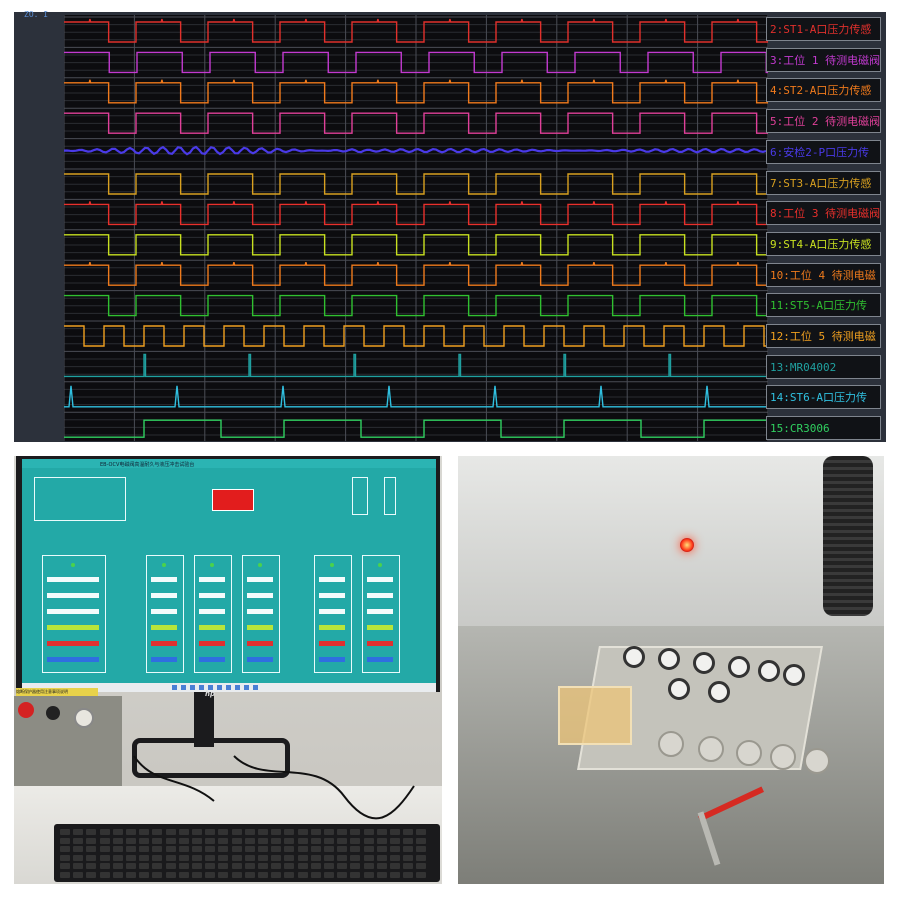 The height and width of the screenshot is (900, 900). I want to click on waveform-ch6, so click(415, 150).